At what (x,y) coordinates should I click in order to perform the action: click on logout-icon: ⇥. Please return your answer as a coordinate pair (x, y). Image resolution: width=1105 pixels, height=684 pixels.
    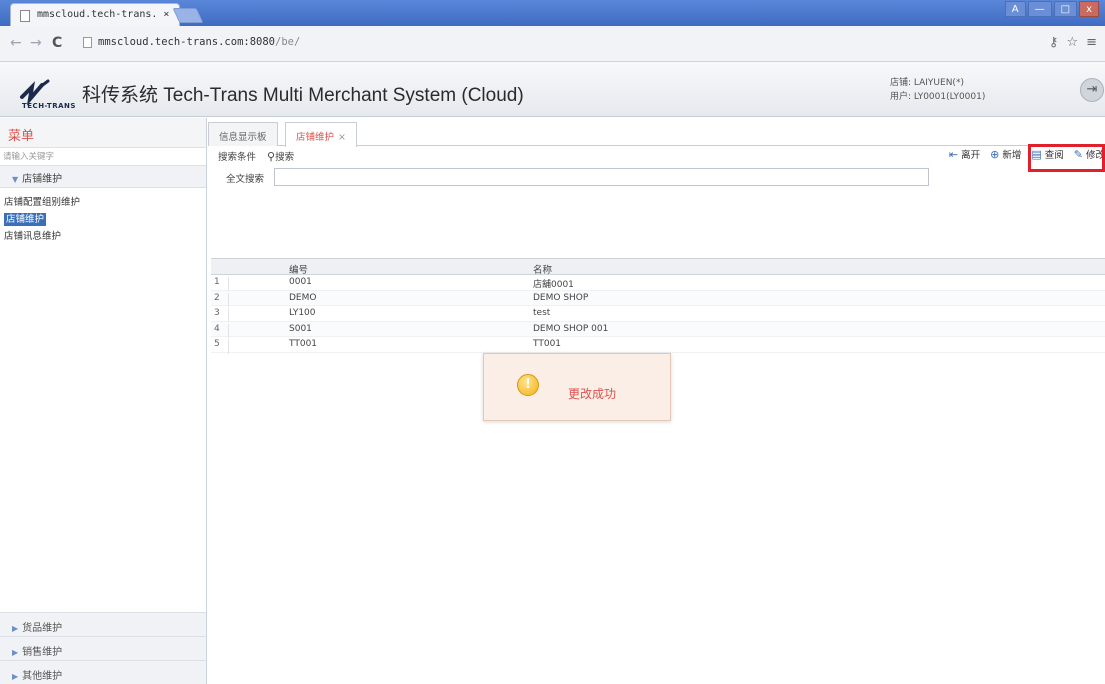
    Looking at the image, I should click on (1092, 90).